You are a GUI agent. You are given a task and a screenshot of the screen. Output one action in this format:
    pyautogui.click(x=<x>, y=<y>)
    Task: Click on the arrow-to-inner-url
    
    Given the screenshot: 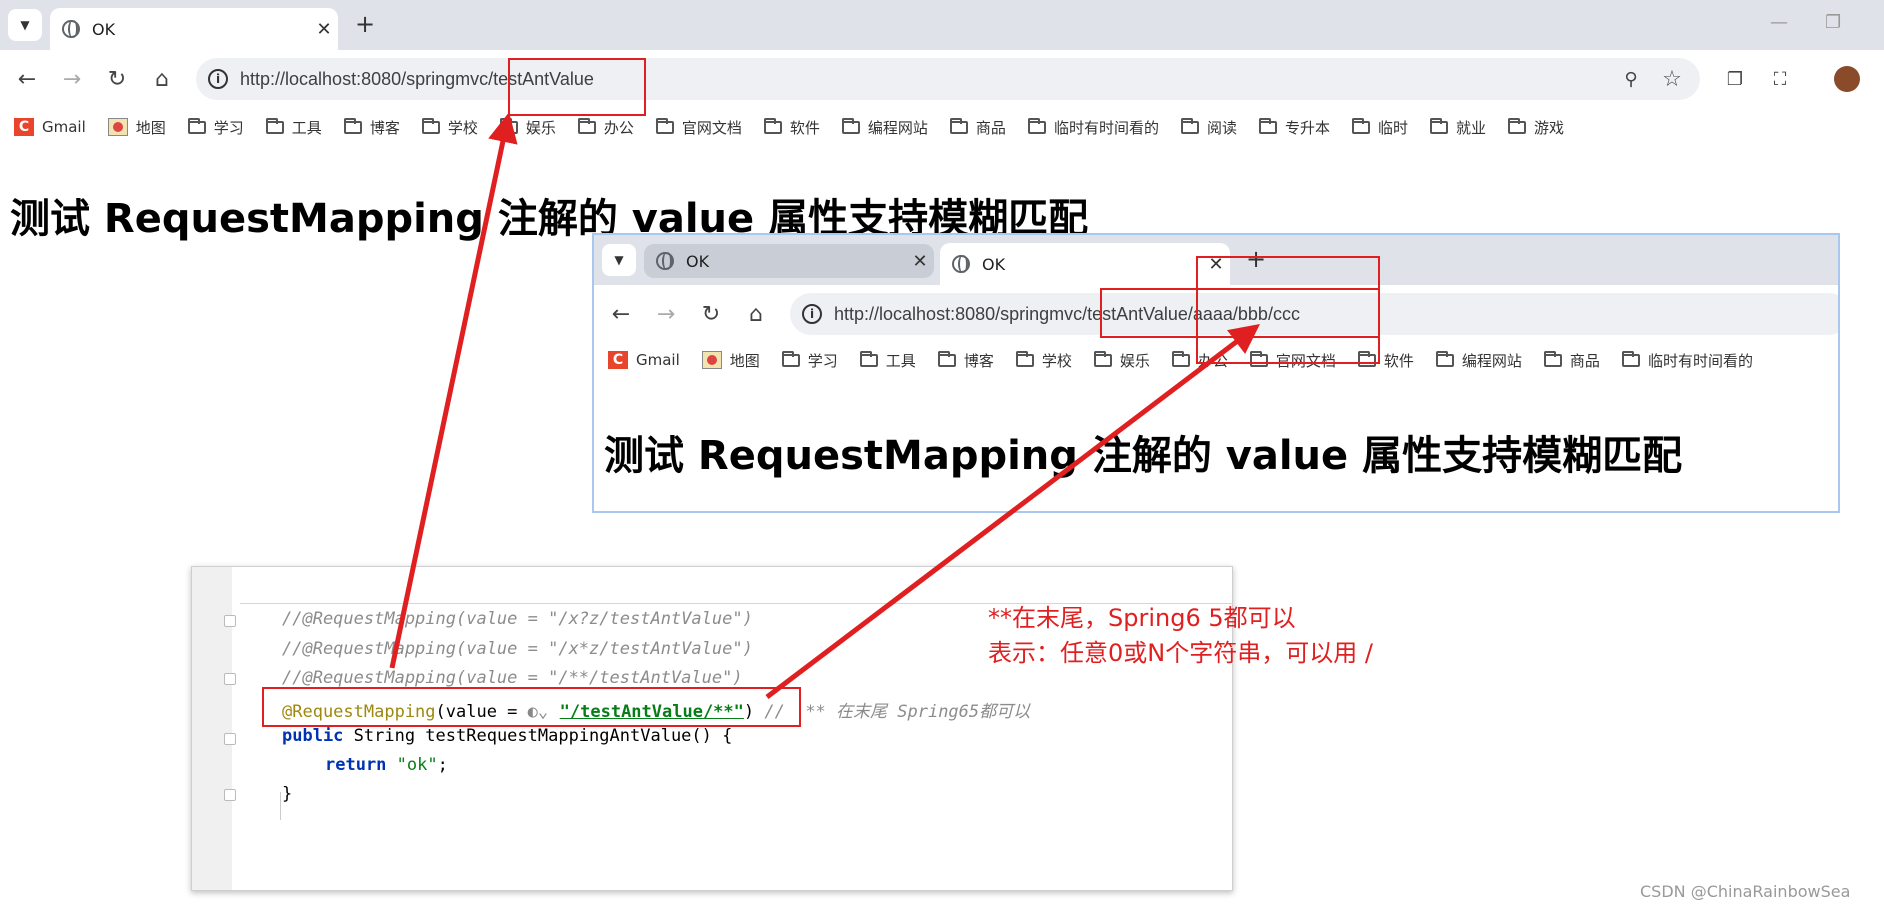 What is the action you would take?
    pyautogui.click(x=1012, y=511)
    